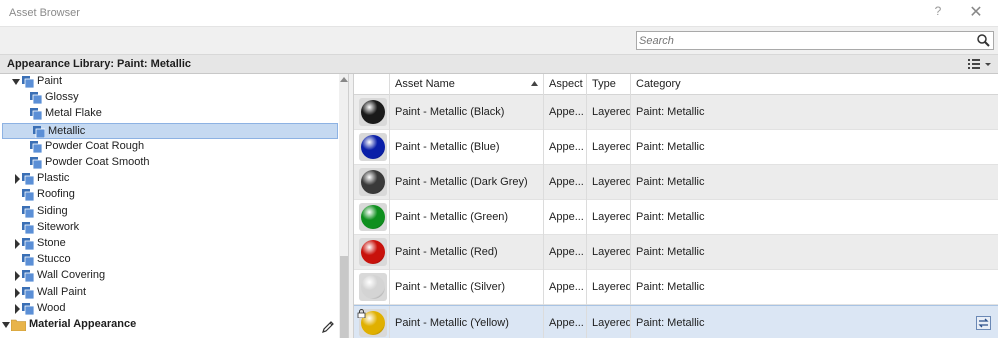  What do you see at coordinates (58, 226) in the screenshot?
I see `tree-item-label: Sitework` at bounding box center [58, 226].